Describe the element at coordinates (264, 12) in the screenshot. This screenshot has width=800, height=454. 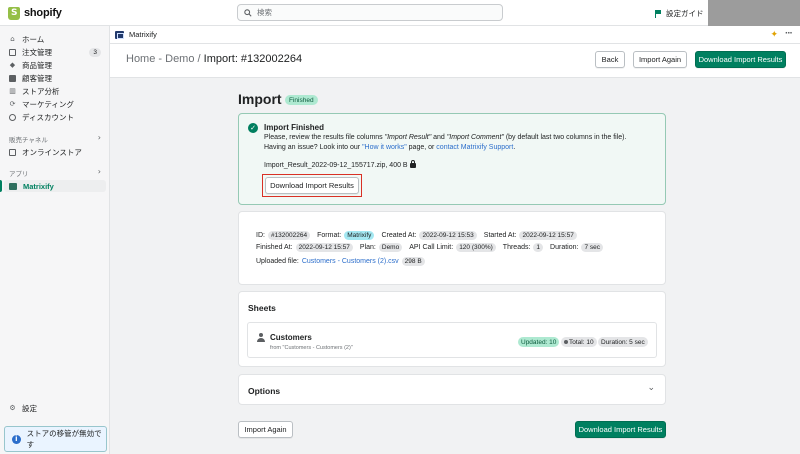
I see `search-placeholder: 検索` at that location.